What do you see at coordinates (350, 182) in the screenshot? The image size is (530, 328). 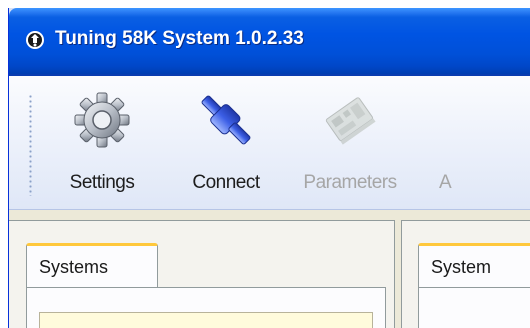 I see `parameters-label: Parameters` at bounding box center [350, 182].